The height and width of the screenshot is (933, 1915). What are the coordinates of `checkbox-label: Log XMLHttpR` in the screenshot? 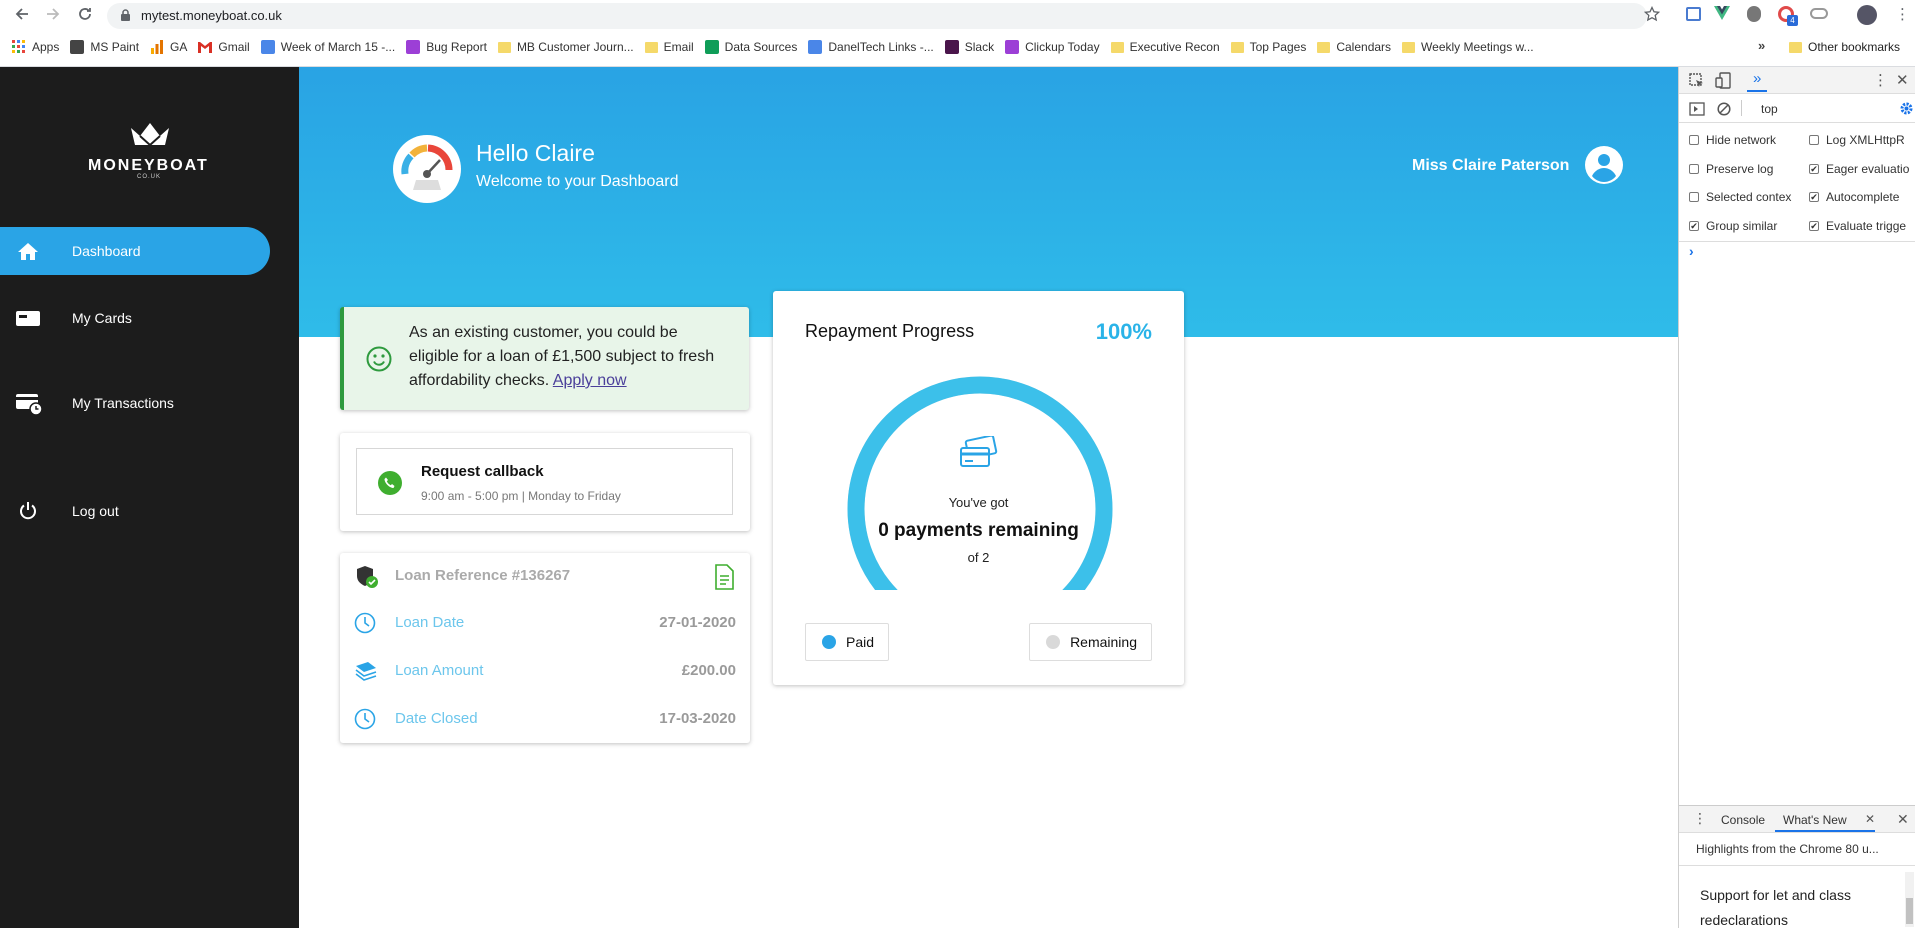 It's located at (1865, 140).